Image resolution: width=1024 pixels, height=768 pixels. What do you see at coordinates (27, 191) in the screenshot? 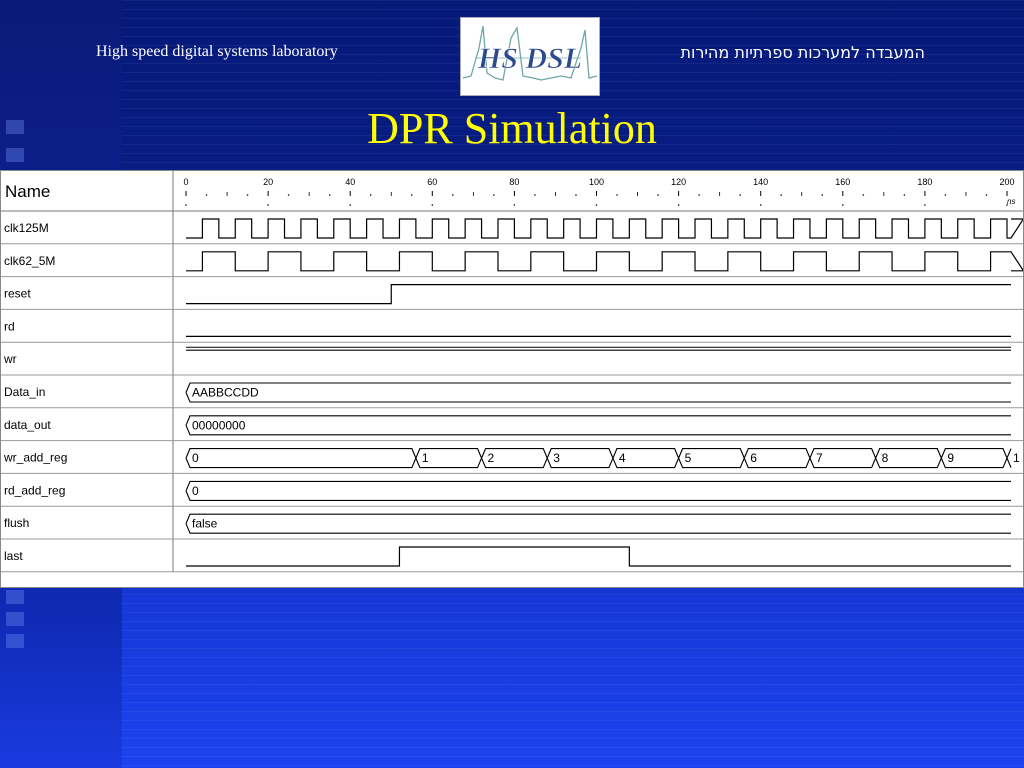
I see `name-column-header: Name` at bounding box center [27, 191].